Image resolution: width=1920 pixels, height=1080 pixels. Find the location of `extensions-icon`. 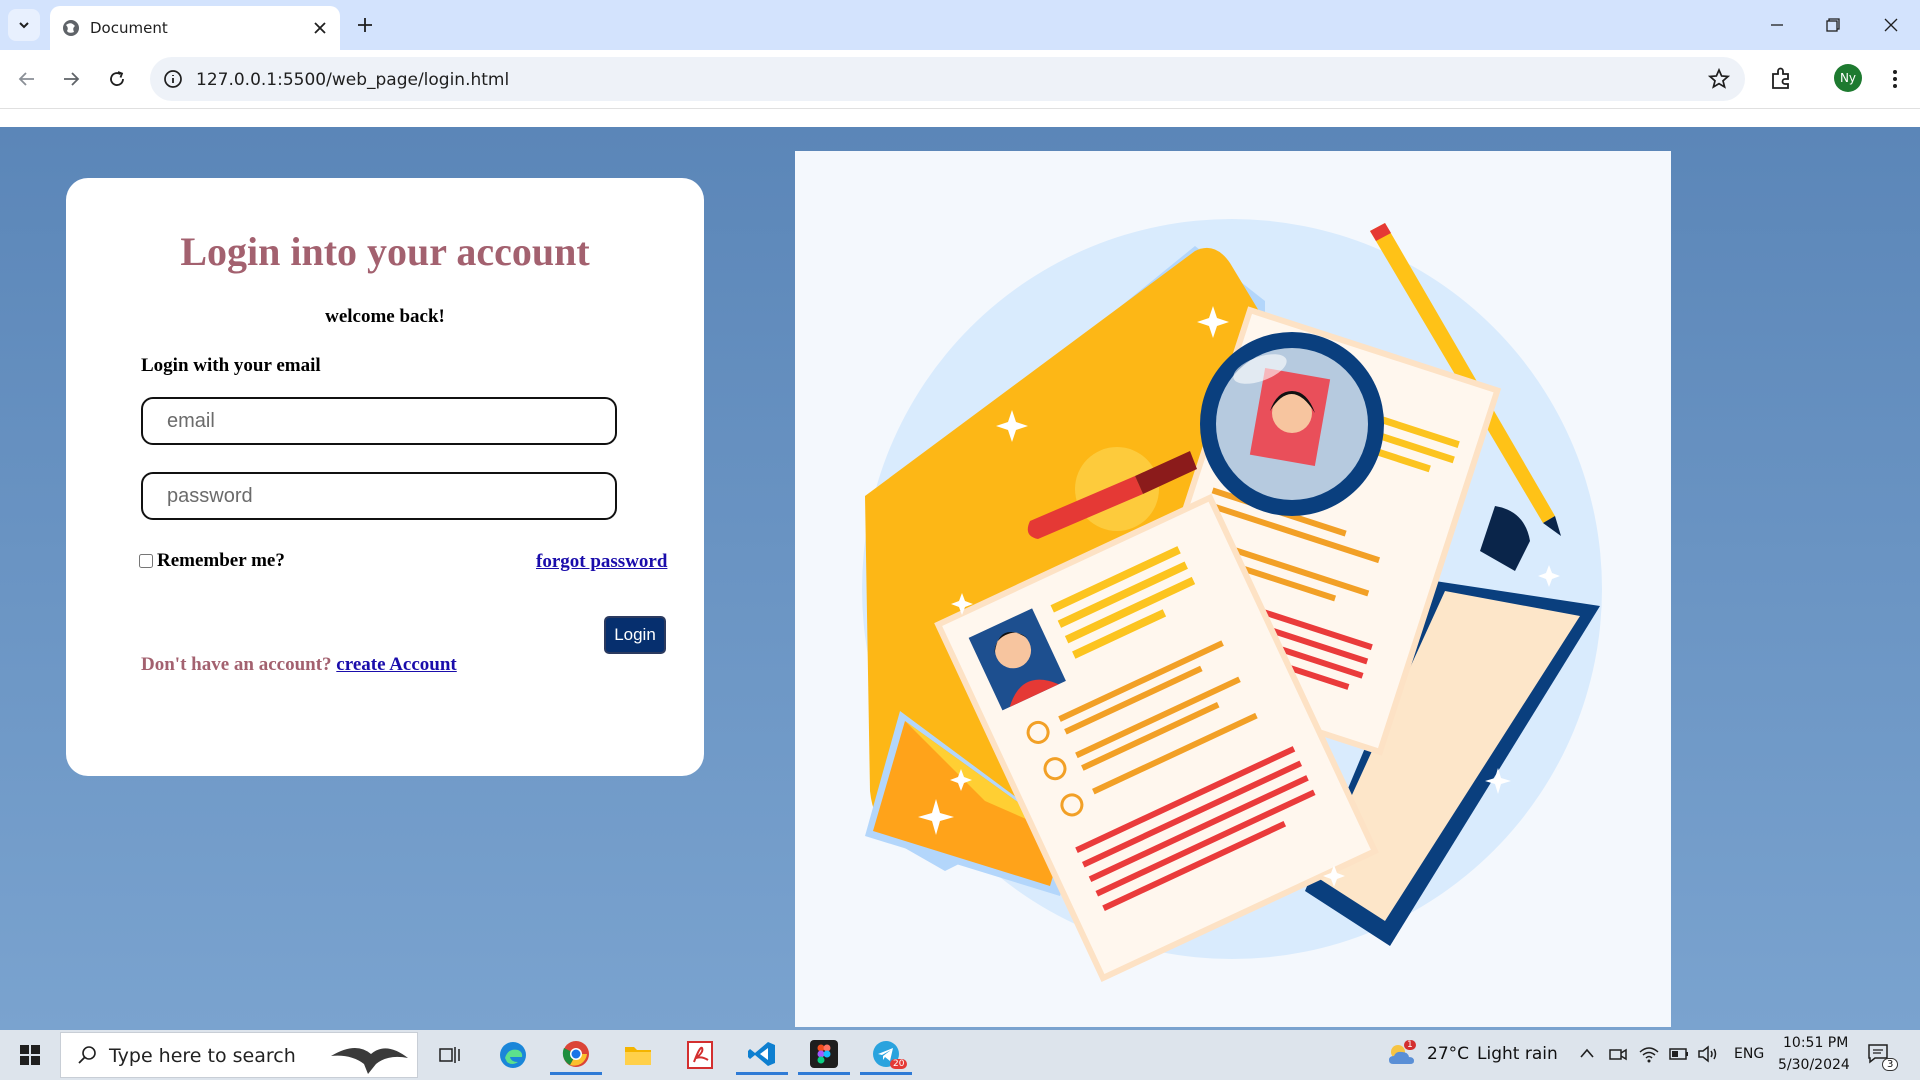

extensions-icon is located at coordinates (1781, 79).